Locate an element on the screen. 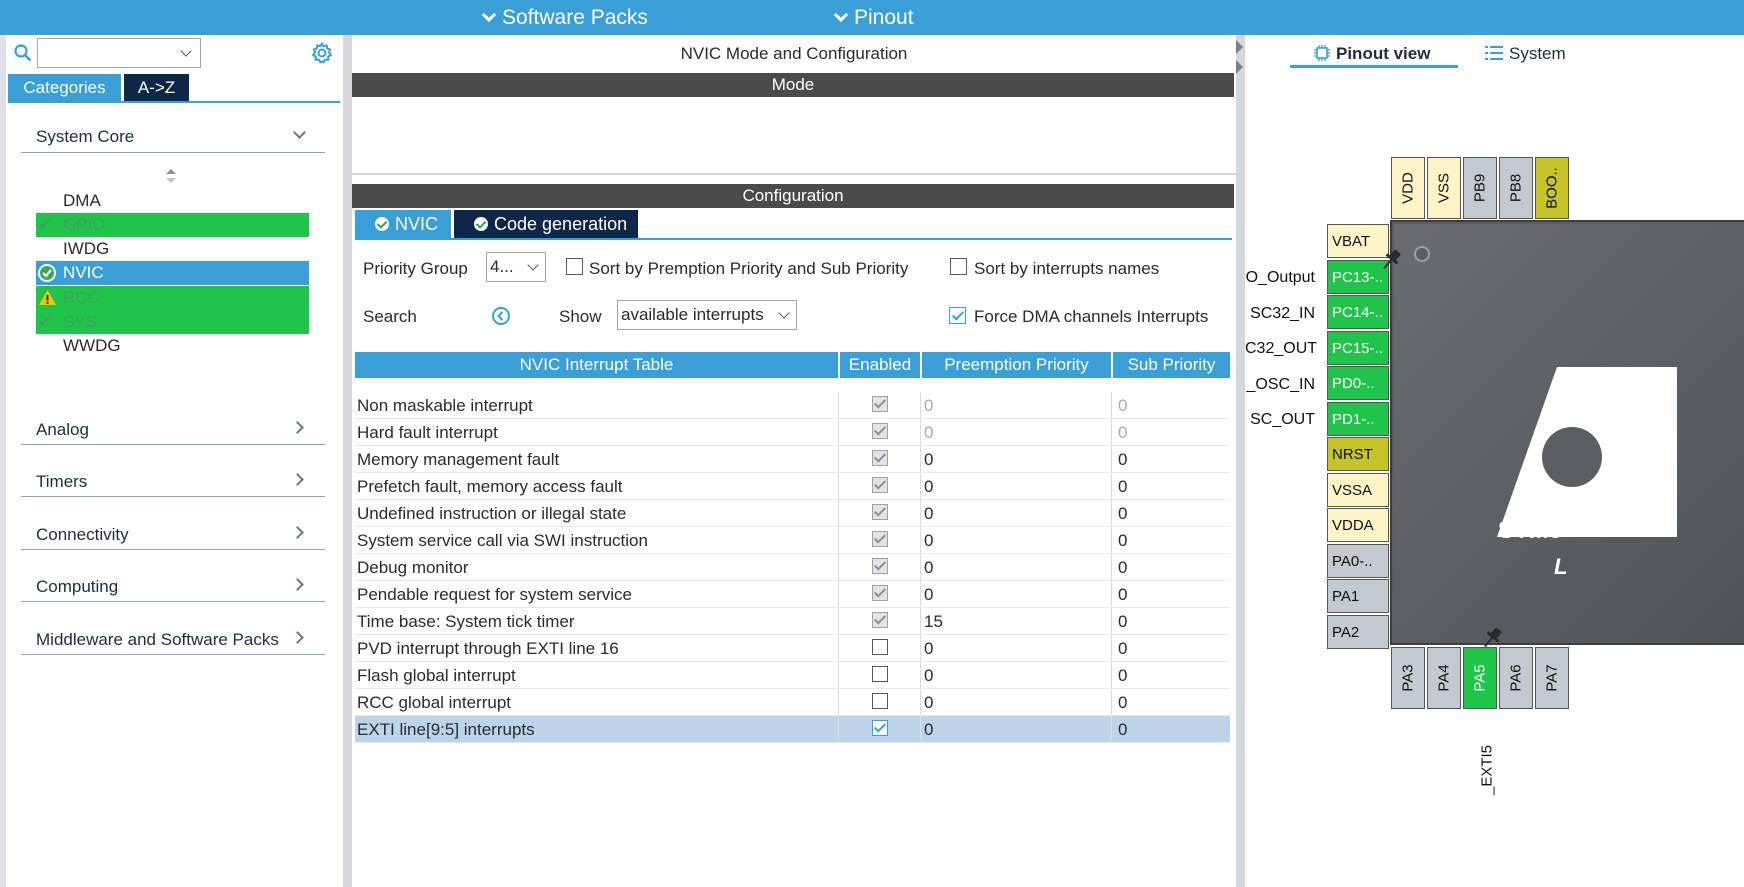 This screenshot has width=1744, height=887. pinout-menu: Pinout is located at coordinates (873, 18).